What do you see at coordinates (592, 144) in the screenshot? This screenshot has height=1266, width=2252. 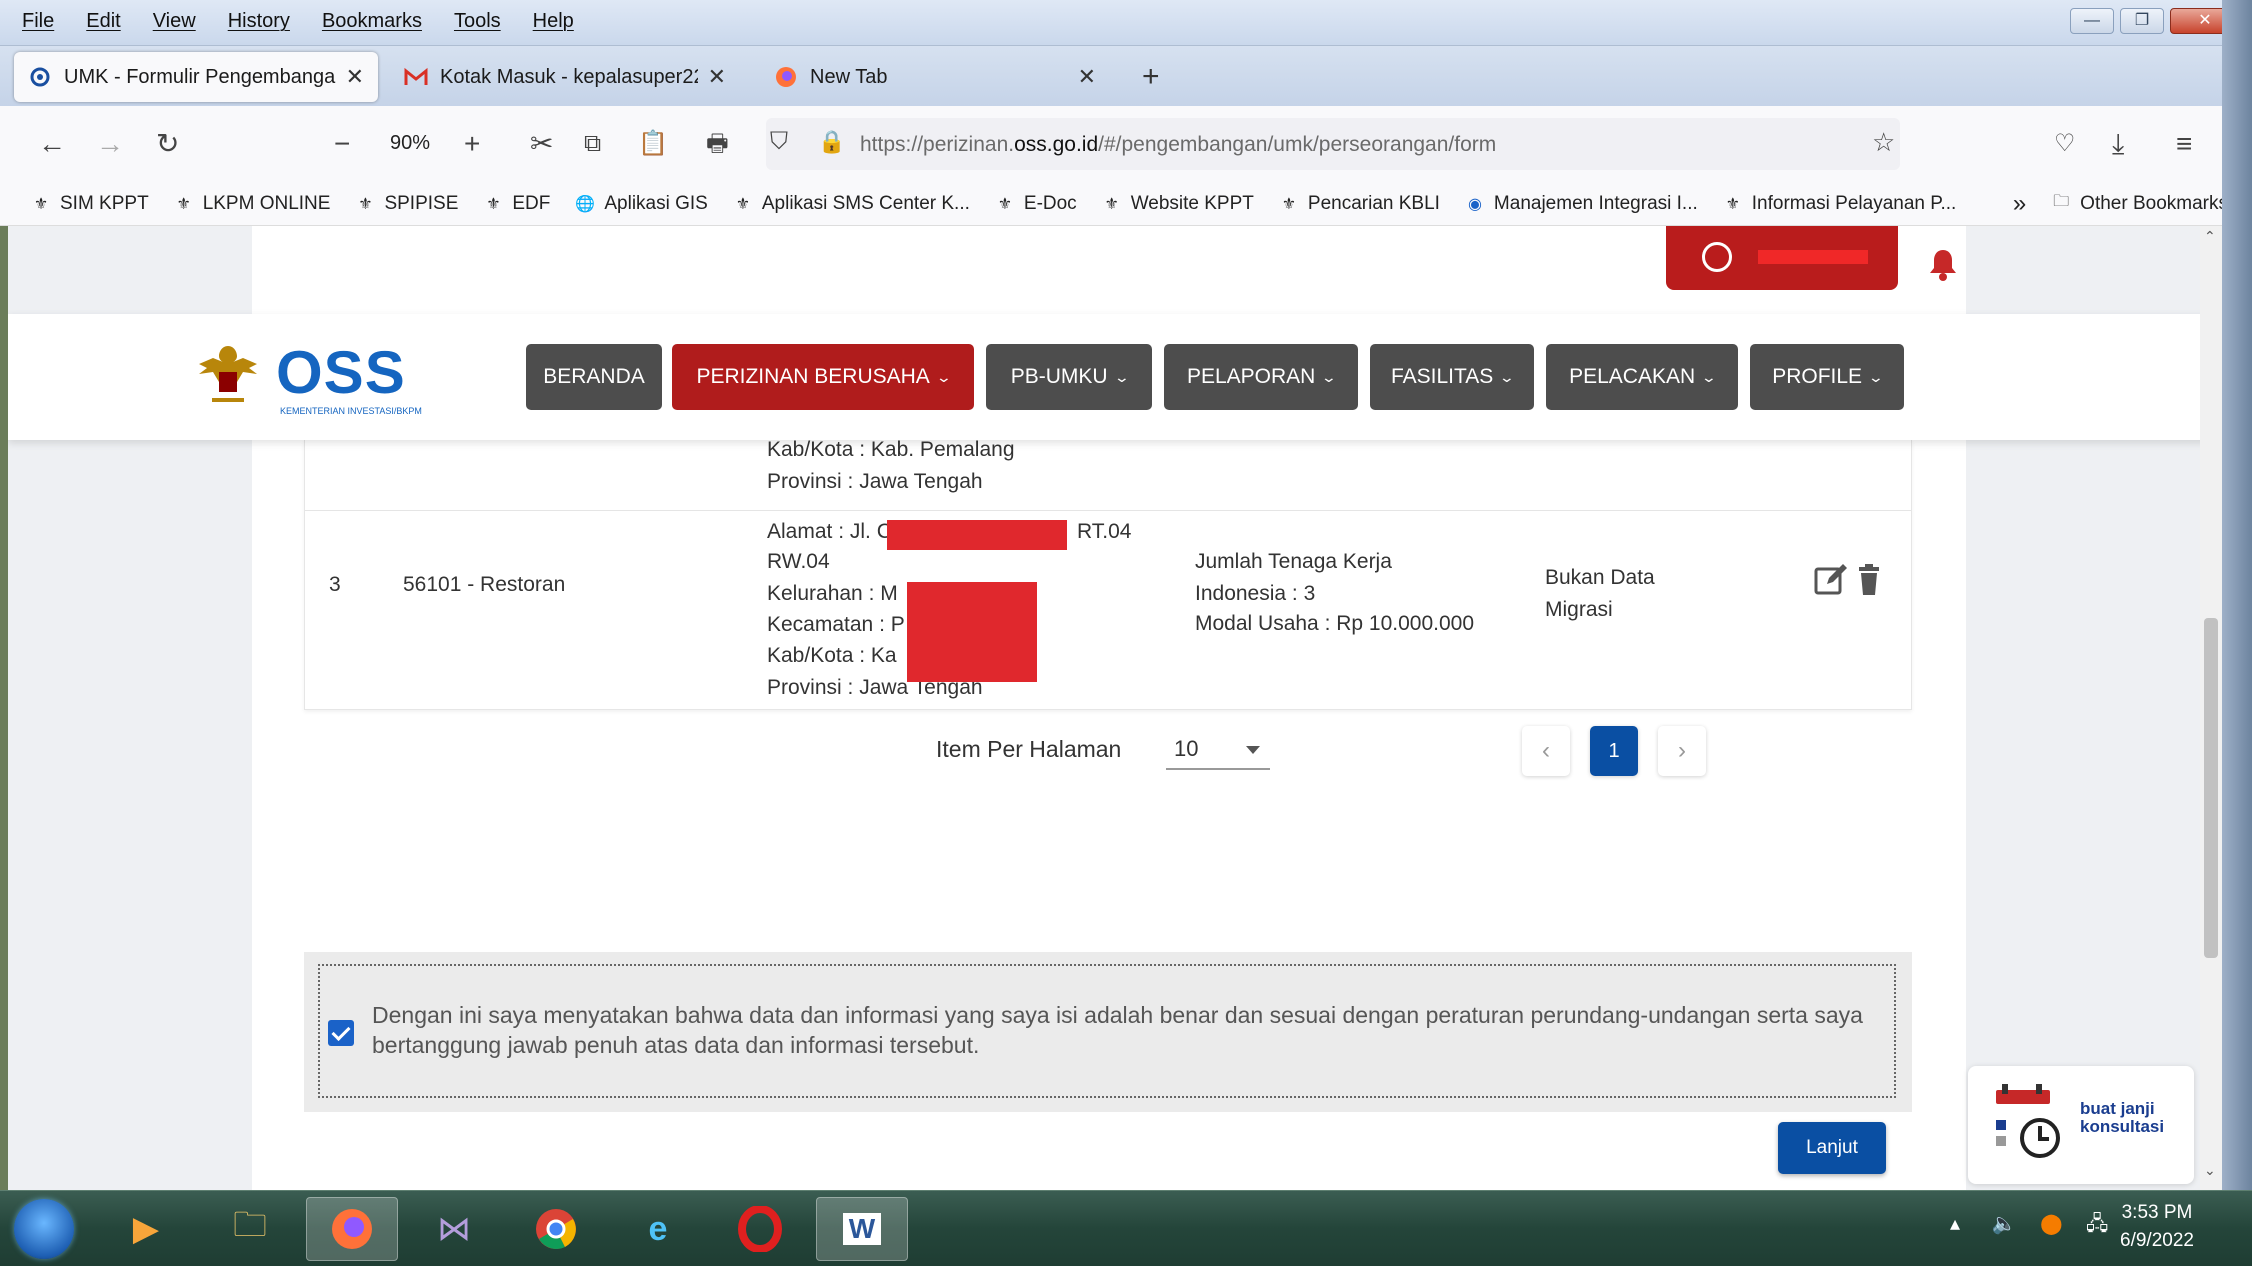 I see `copy-icon: ⧉` at bounding box center [592, 144].